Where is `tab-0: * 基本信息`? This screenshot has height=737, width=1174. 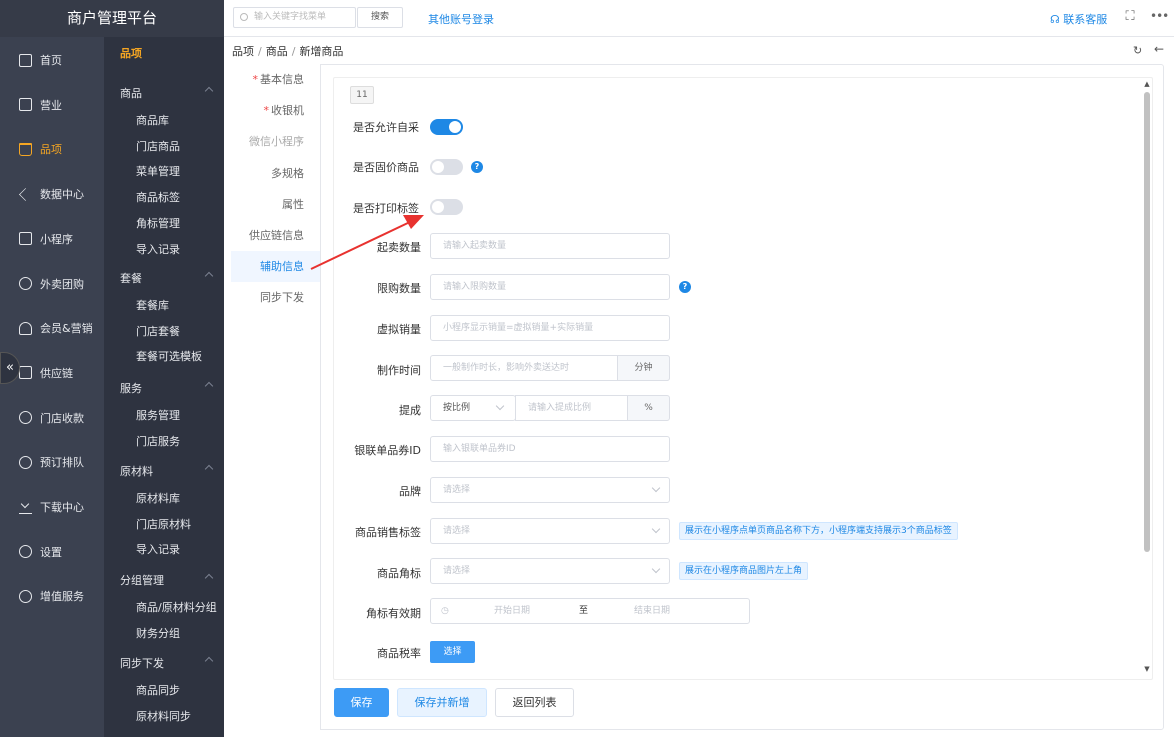 tab-0: * 基本信息 is located at coordinates (275, 79).